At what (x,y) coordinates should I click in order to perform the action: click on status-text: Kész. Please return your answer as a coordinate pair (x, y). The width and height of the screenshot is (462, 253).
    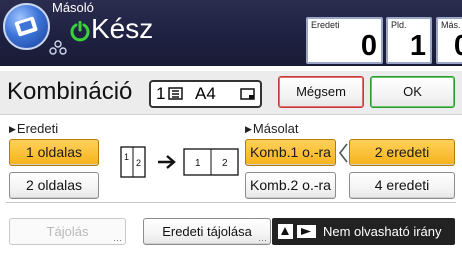
    Looking at the image, I should click on (122, 28).